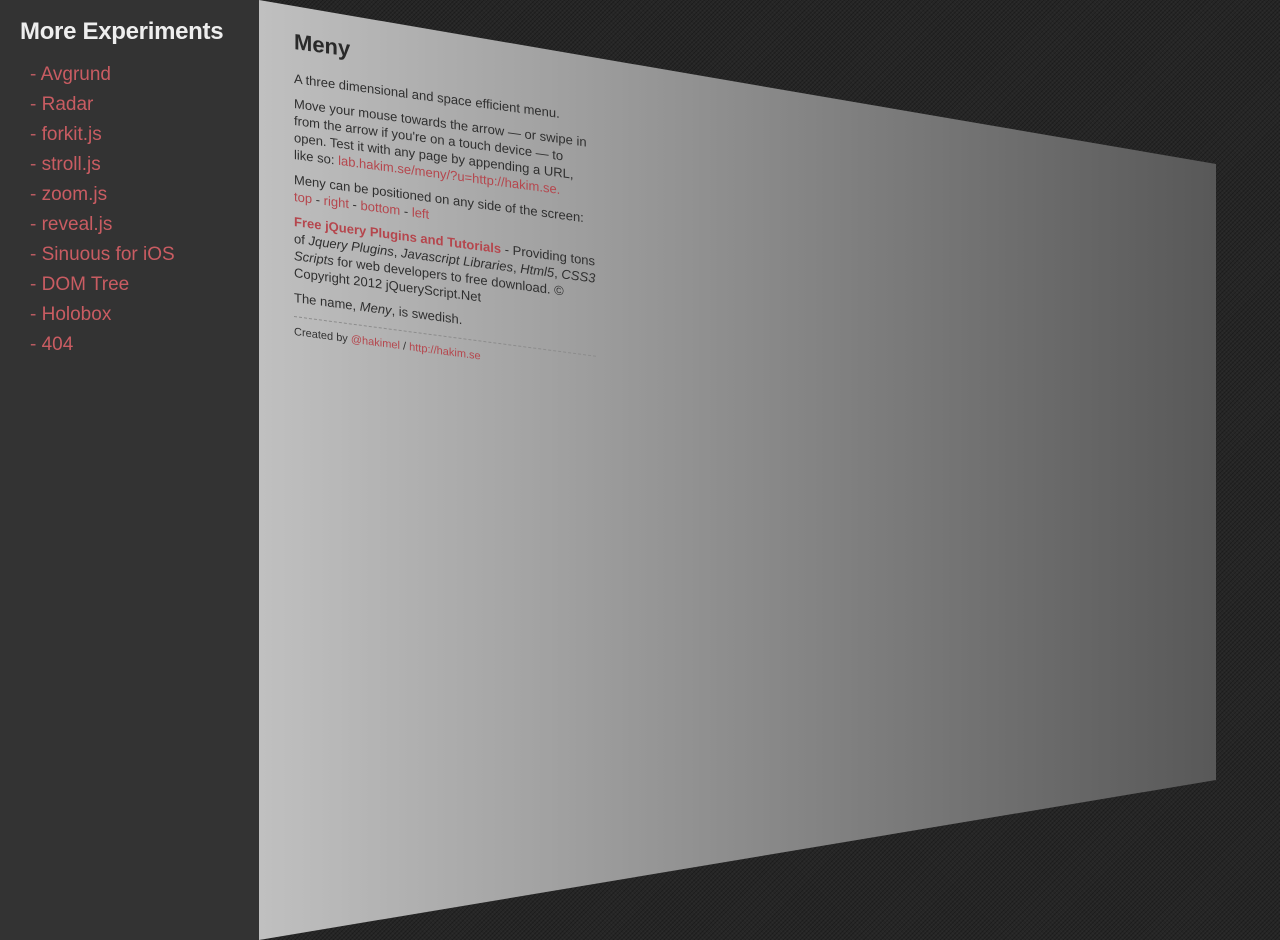  Describe the element at coordinates (336, 202) in the screenshot. I see `position-link-right: right` at that location.